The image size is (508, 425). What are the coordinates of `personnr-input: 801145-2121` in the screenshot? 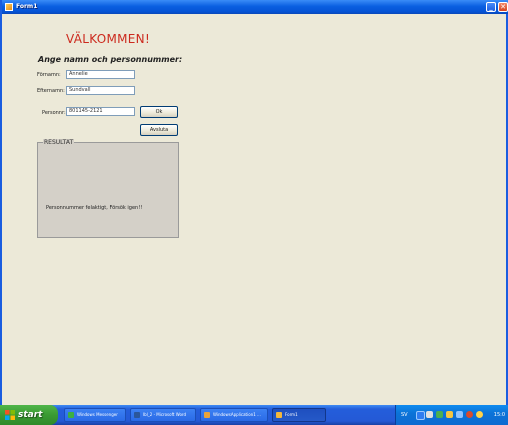 It's located at (100, 111).